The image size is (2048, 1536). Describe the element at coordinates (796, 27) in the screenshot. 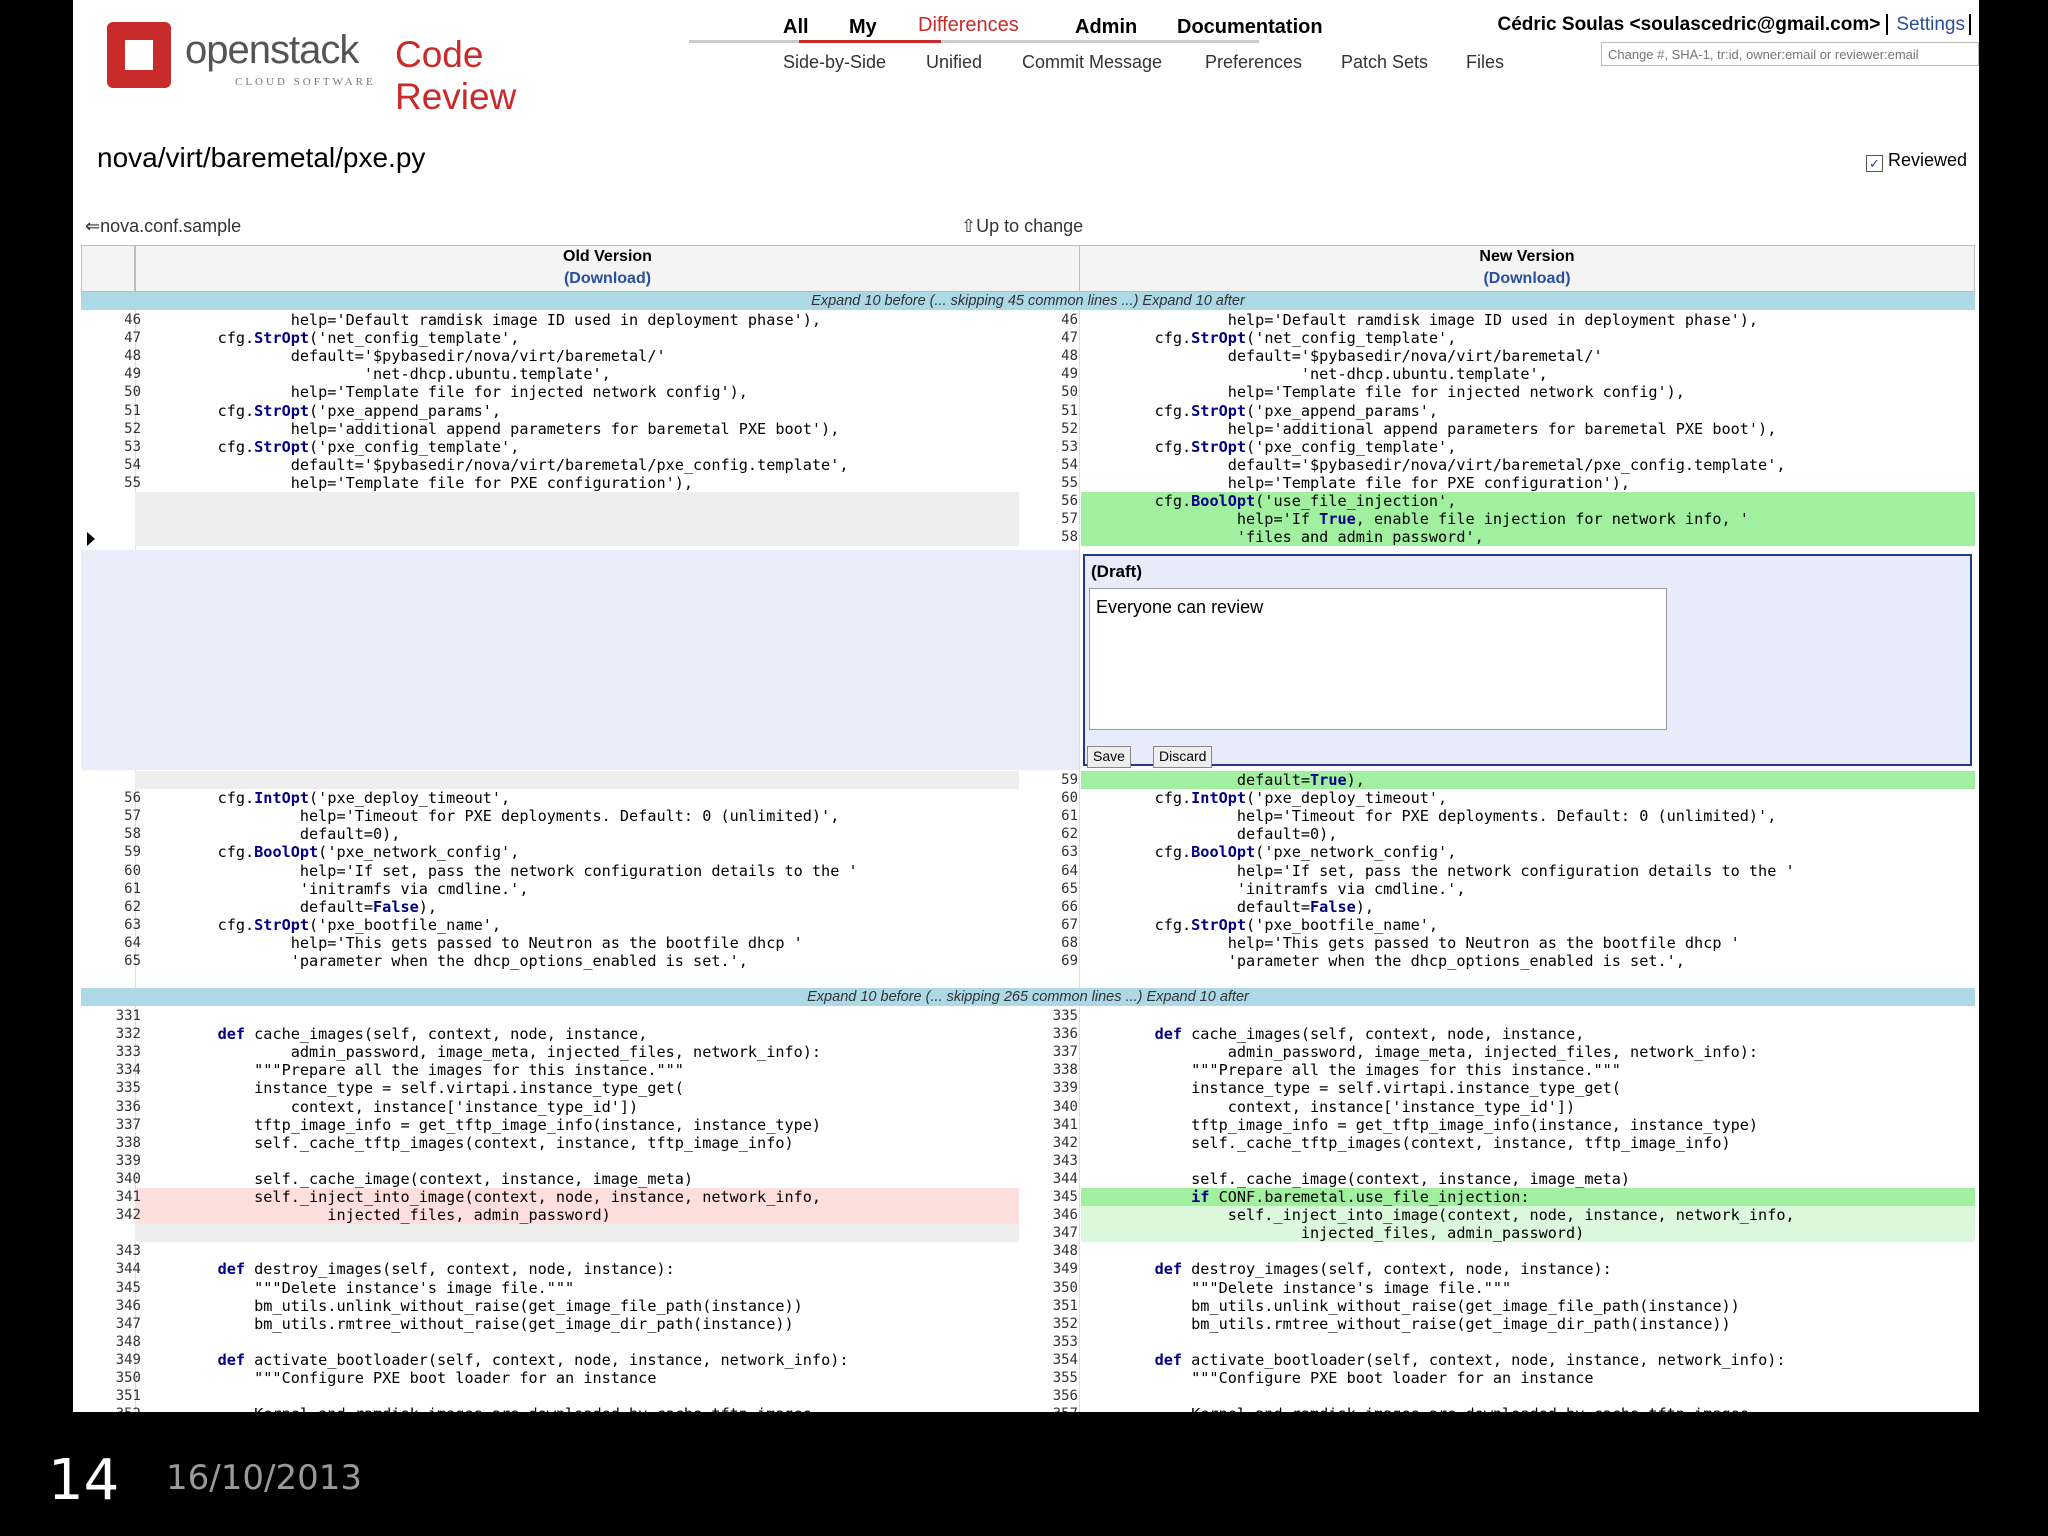

I see `menu-all: All` at that location.